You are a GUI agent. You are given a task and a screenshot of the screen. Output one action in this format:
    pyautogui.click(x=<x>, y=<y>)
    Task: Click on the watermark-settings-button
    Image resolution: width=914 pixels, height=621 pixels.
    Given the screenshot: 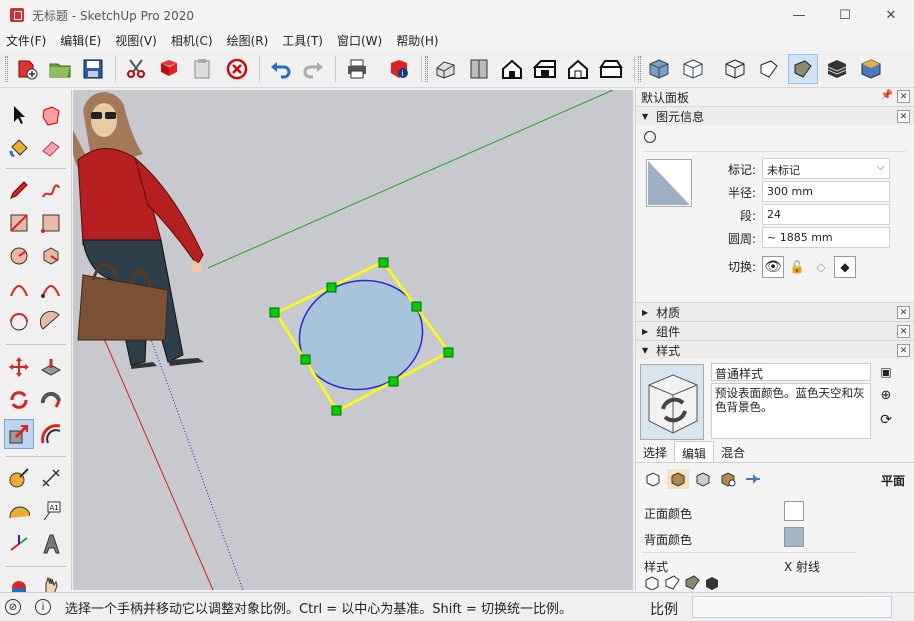 What is the action you would take?
    pyautogui.click(x=728, y=479)
    